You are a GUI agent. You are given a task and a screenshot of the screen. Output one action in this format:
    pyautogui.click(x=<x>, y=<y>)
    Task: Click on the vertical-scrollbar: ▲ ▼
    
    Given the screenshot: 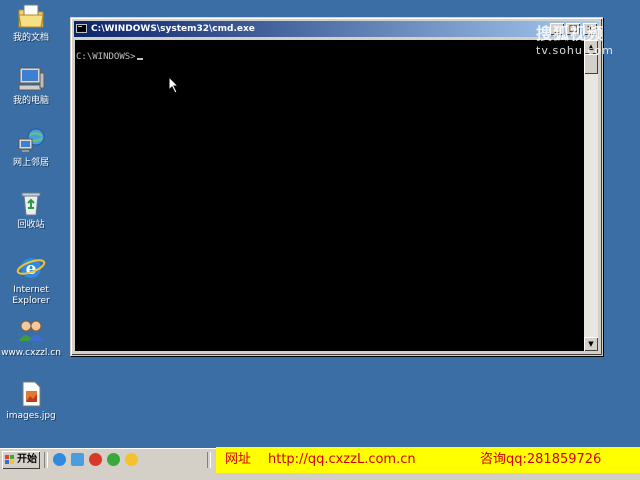 What is the action you would take?
    pyautogui.click(x=591, y=195)
    